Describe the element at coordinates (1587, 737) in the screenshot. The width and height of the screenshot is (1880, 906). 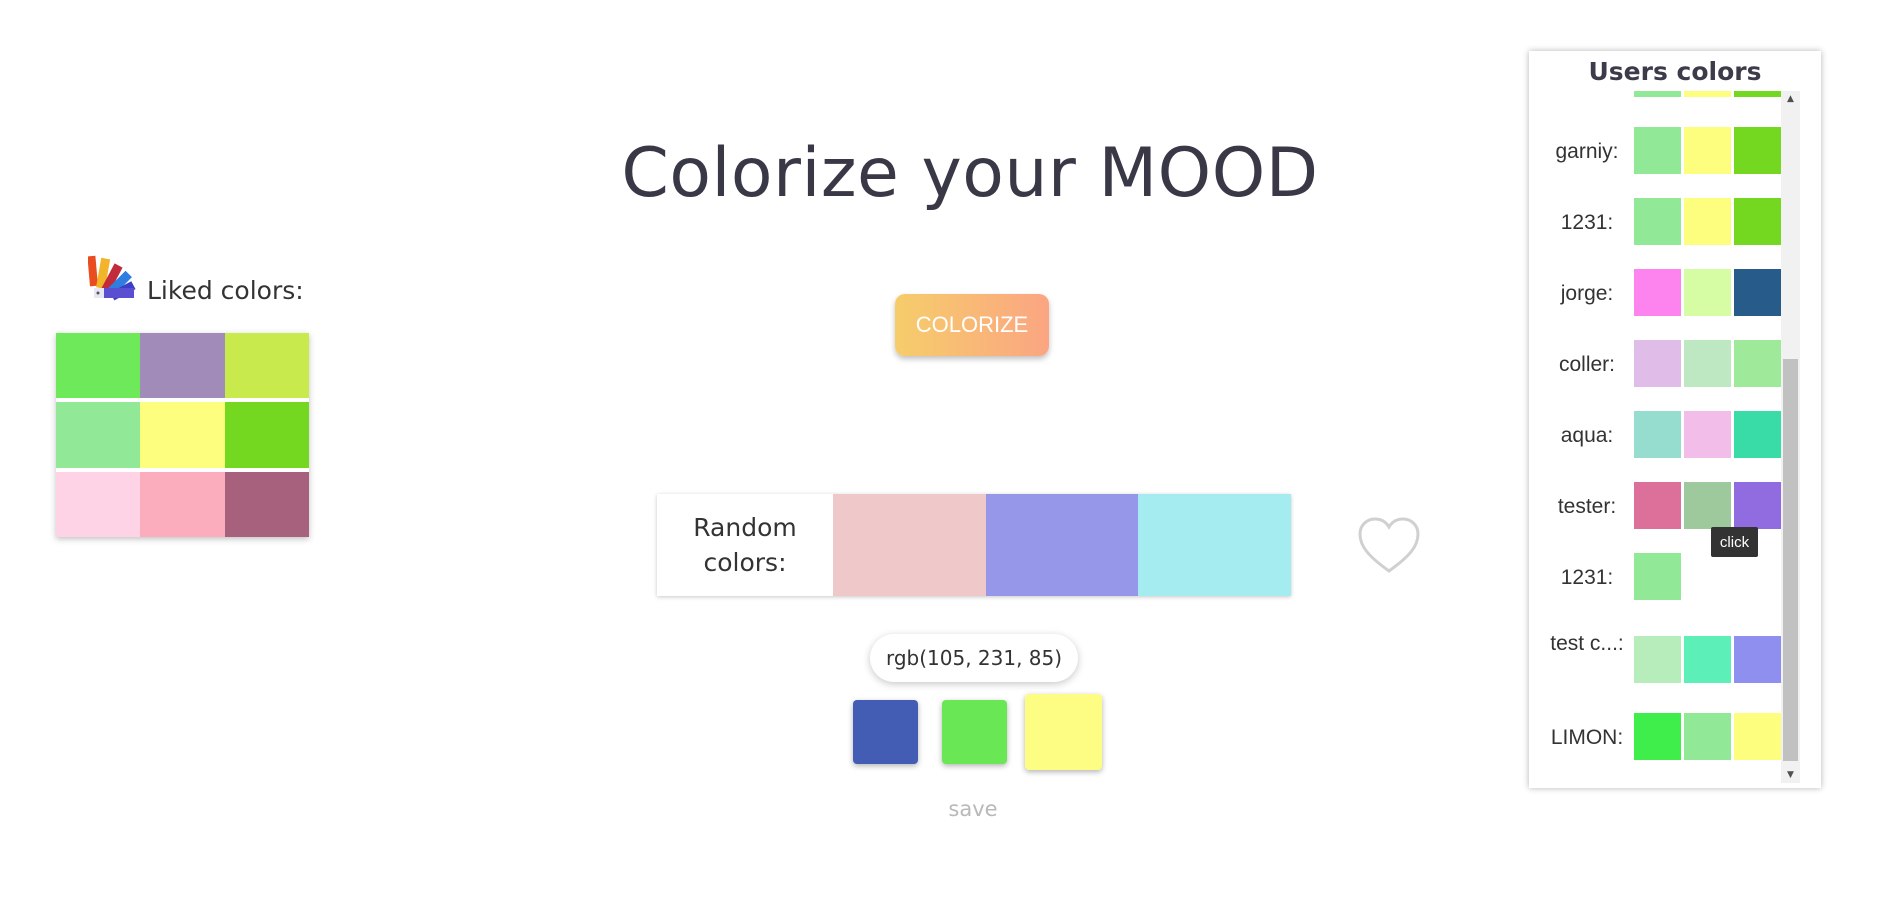
I see `user-name: LIMON:` at that location.